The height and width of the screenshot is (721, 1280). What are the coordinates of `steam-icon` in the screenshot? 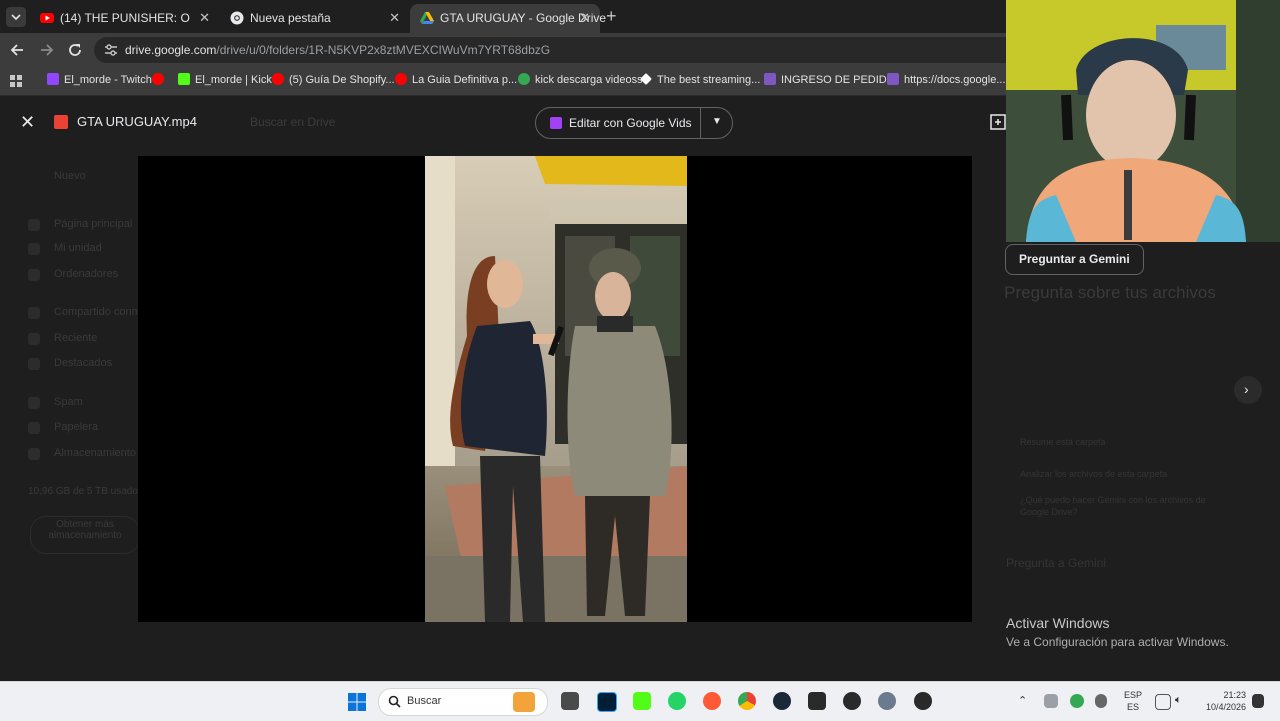 It's located at (782, 701).